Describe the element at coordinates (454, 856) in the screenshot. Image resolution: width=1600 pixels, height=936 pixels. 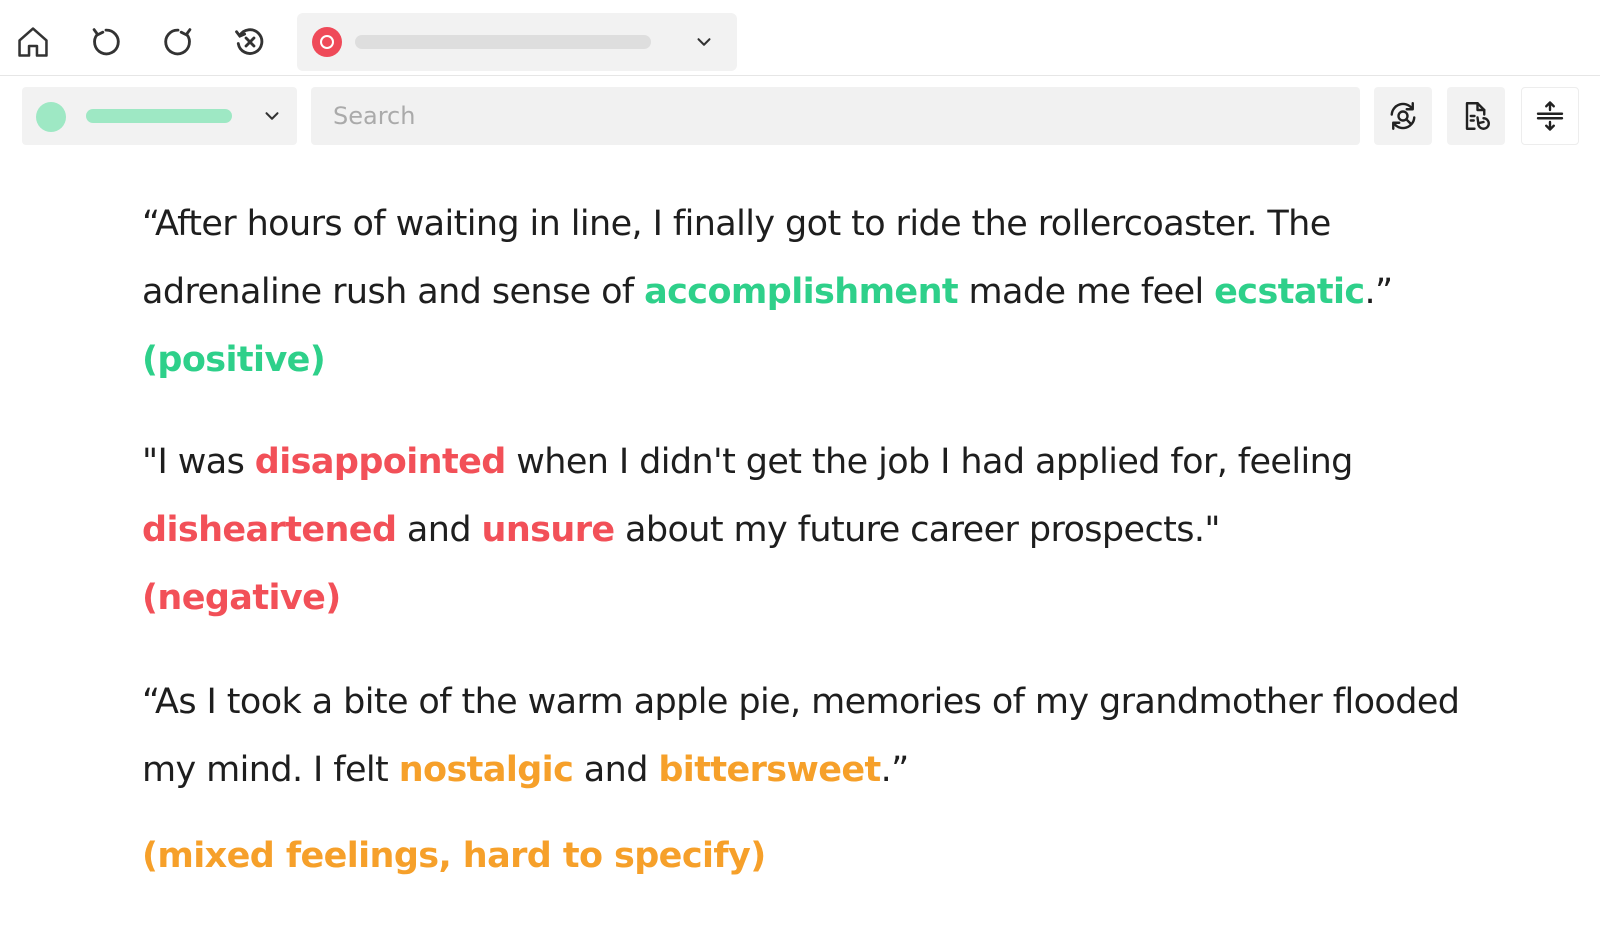
I see `sentiment-label-mixed: (mixed feelings, hard to specify)` at that location.